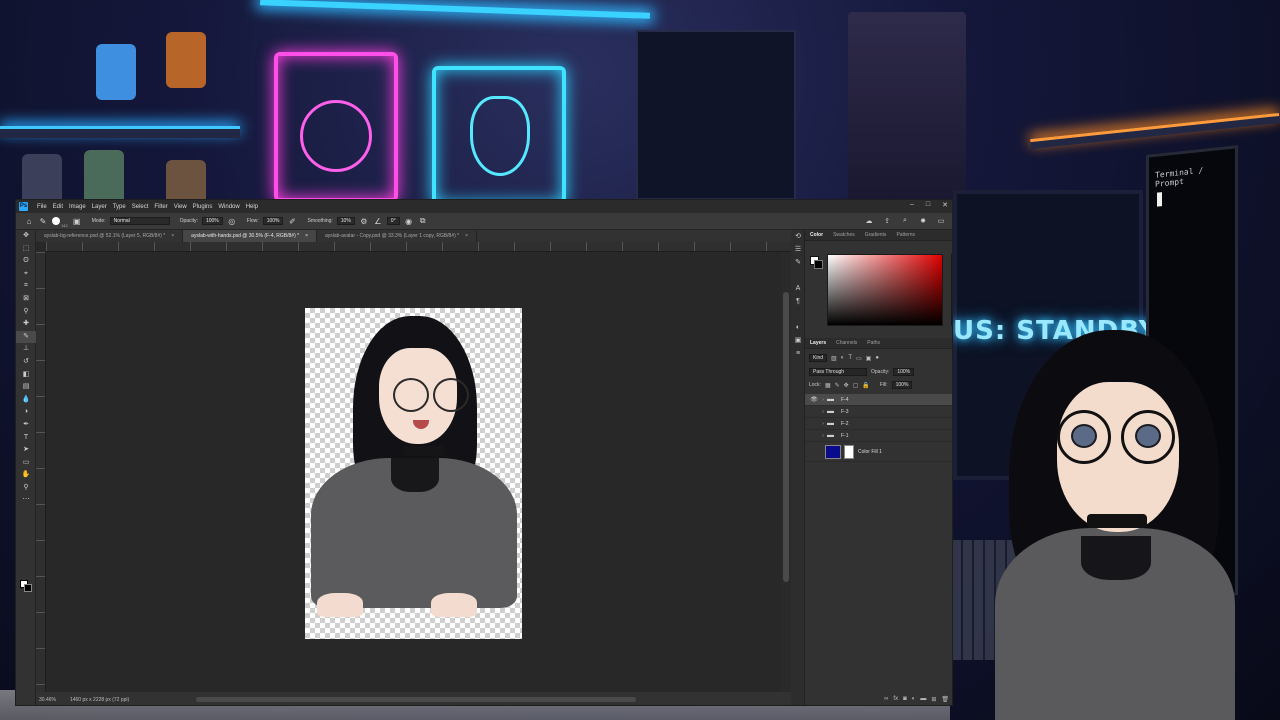 This screenshot has width=1280, height=720. I want to click on close-button: ✕, so click(945, 205).